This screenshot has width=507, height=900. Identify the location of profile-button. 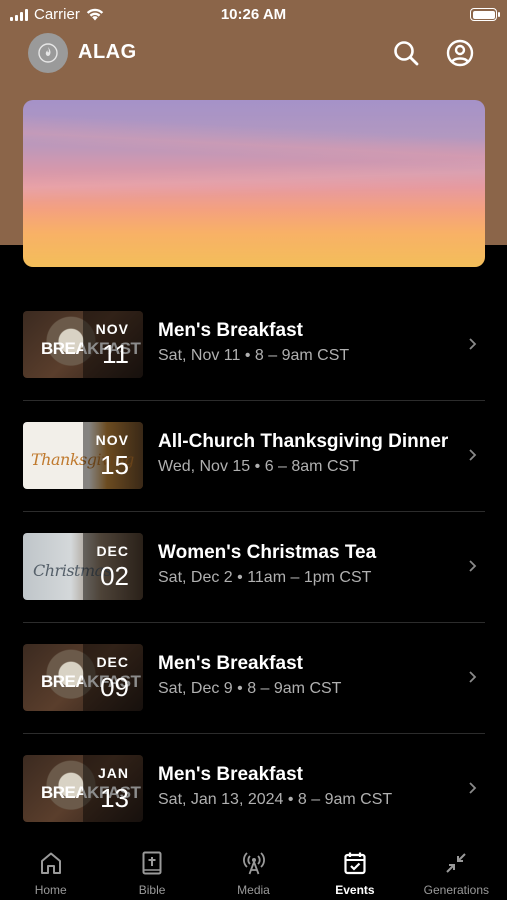
(460, 53).